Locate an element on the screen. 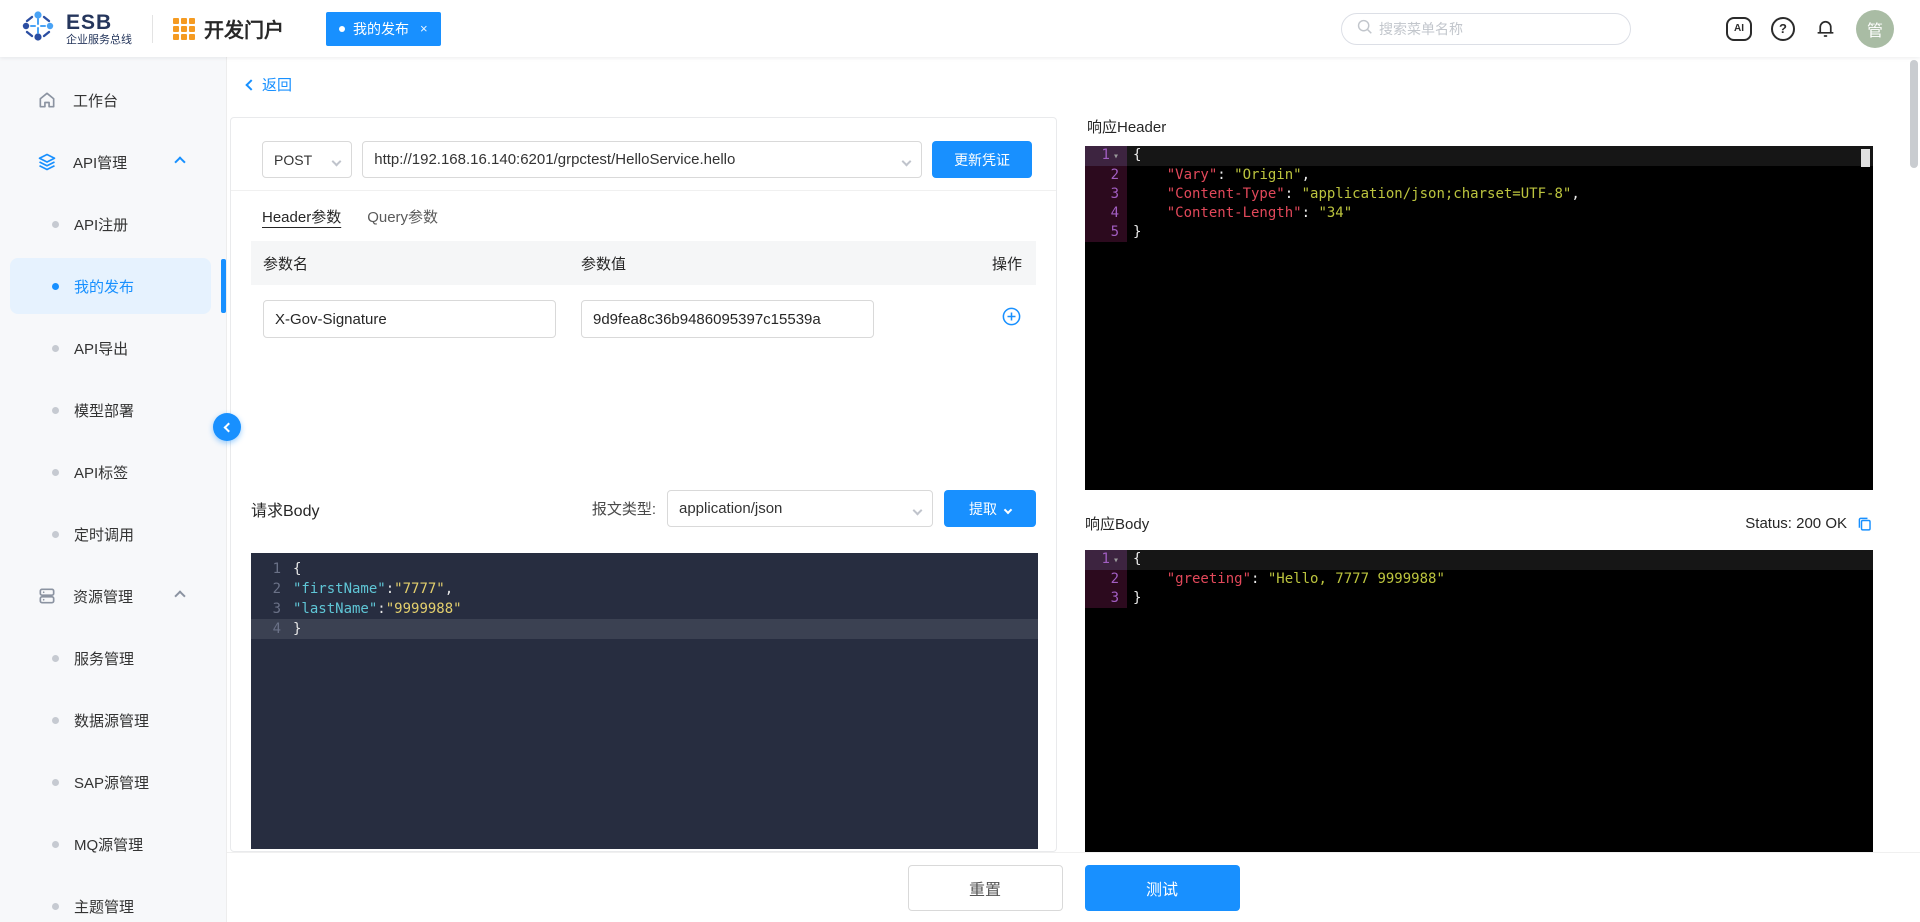 The height and width of the screenshot is (922, 1920). tab-close-icon: × is located at coordinates (424, 28).